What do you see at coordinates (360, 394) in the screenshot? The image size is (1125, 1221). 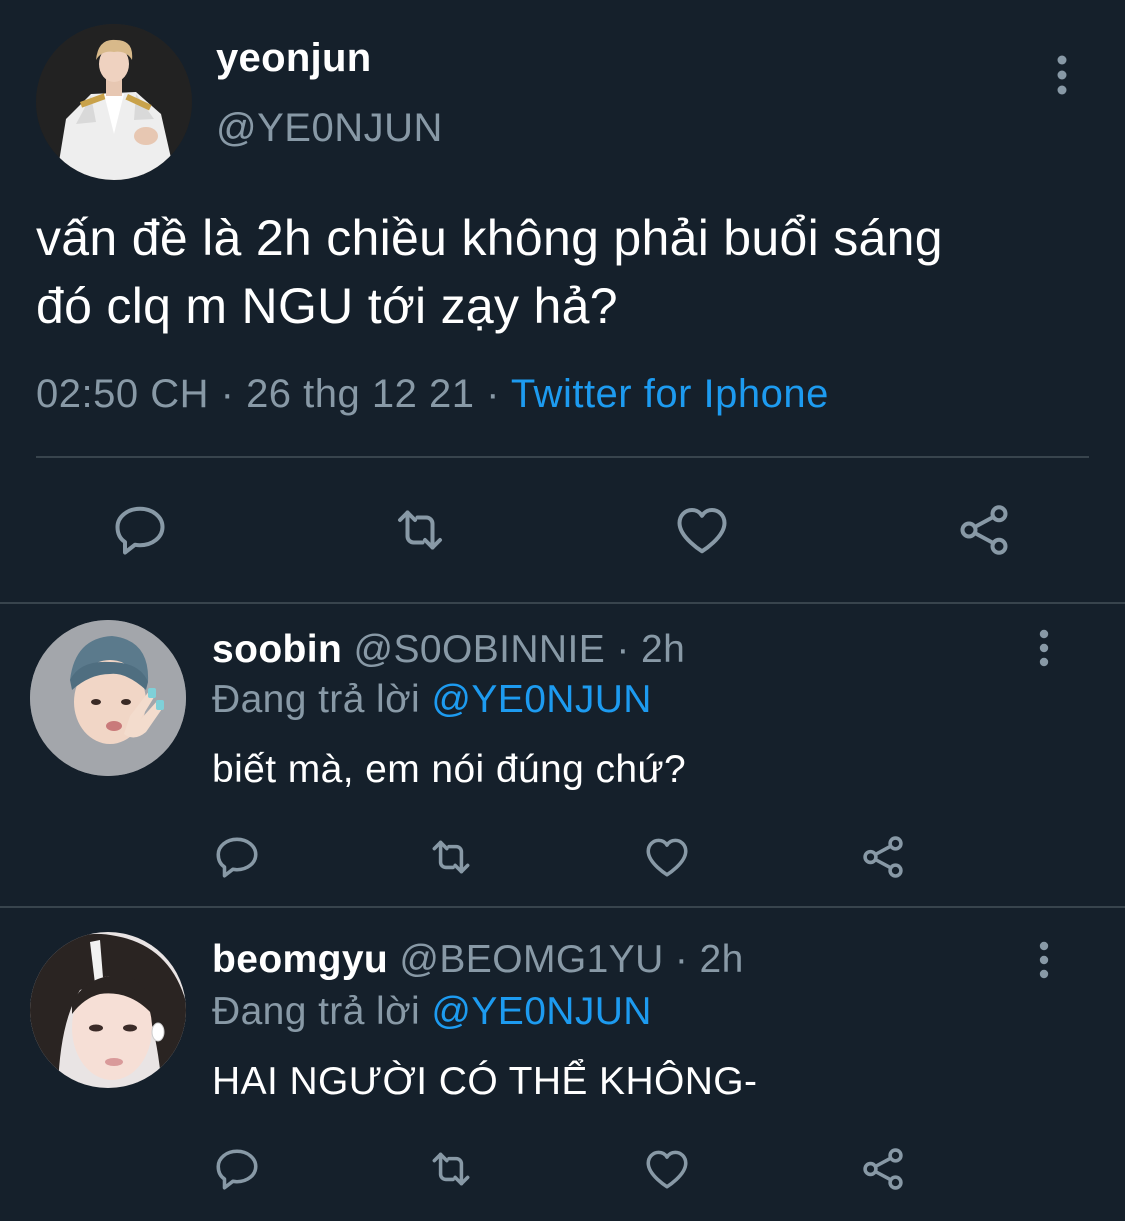 I see `tweet-date: 26 thg 12 21` at bounding box center [360, 394].